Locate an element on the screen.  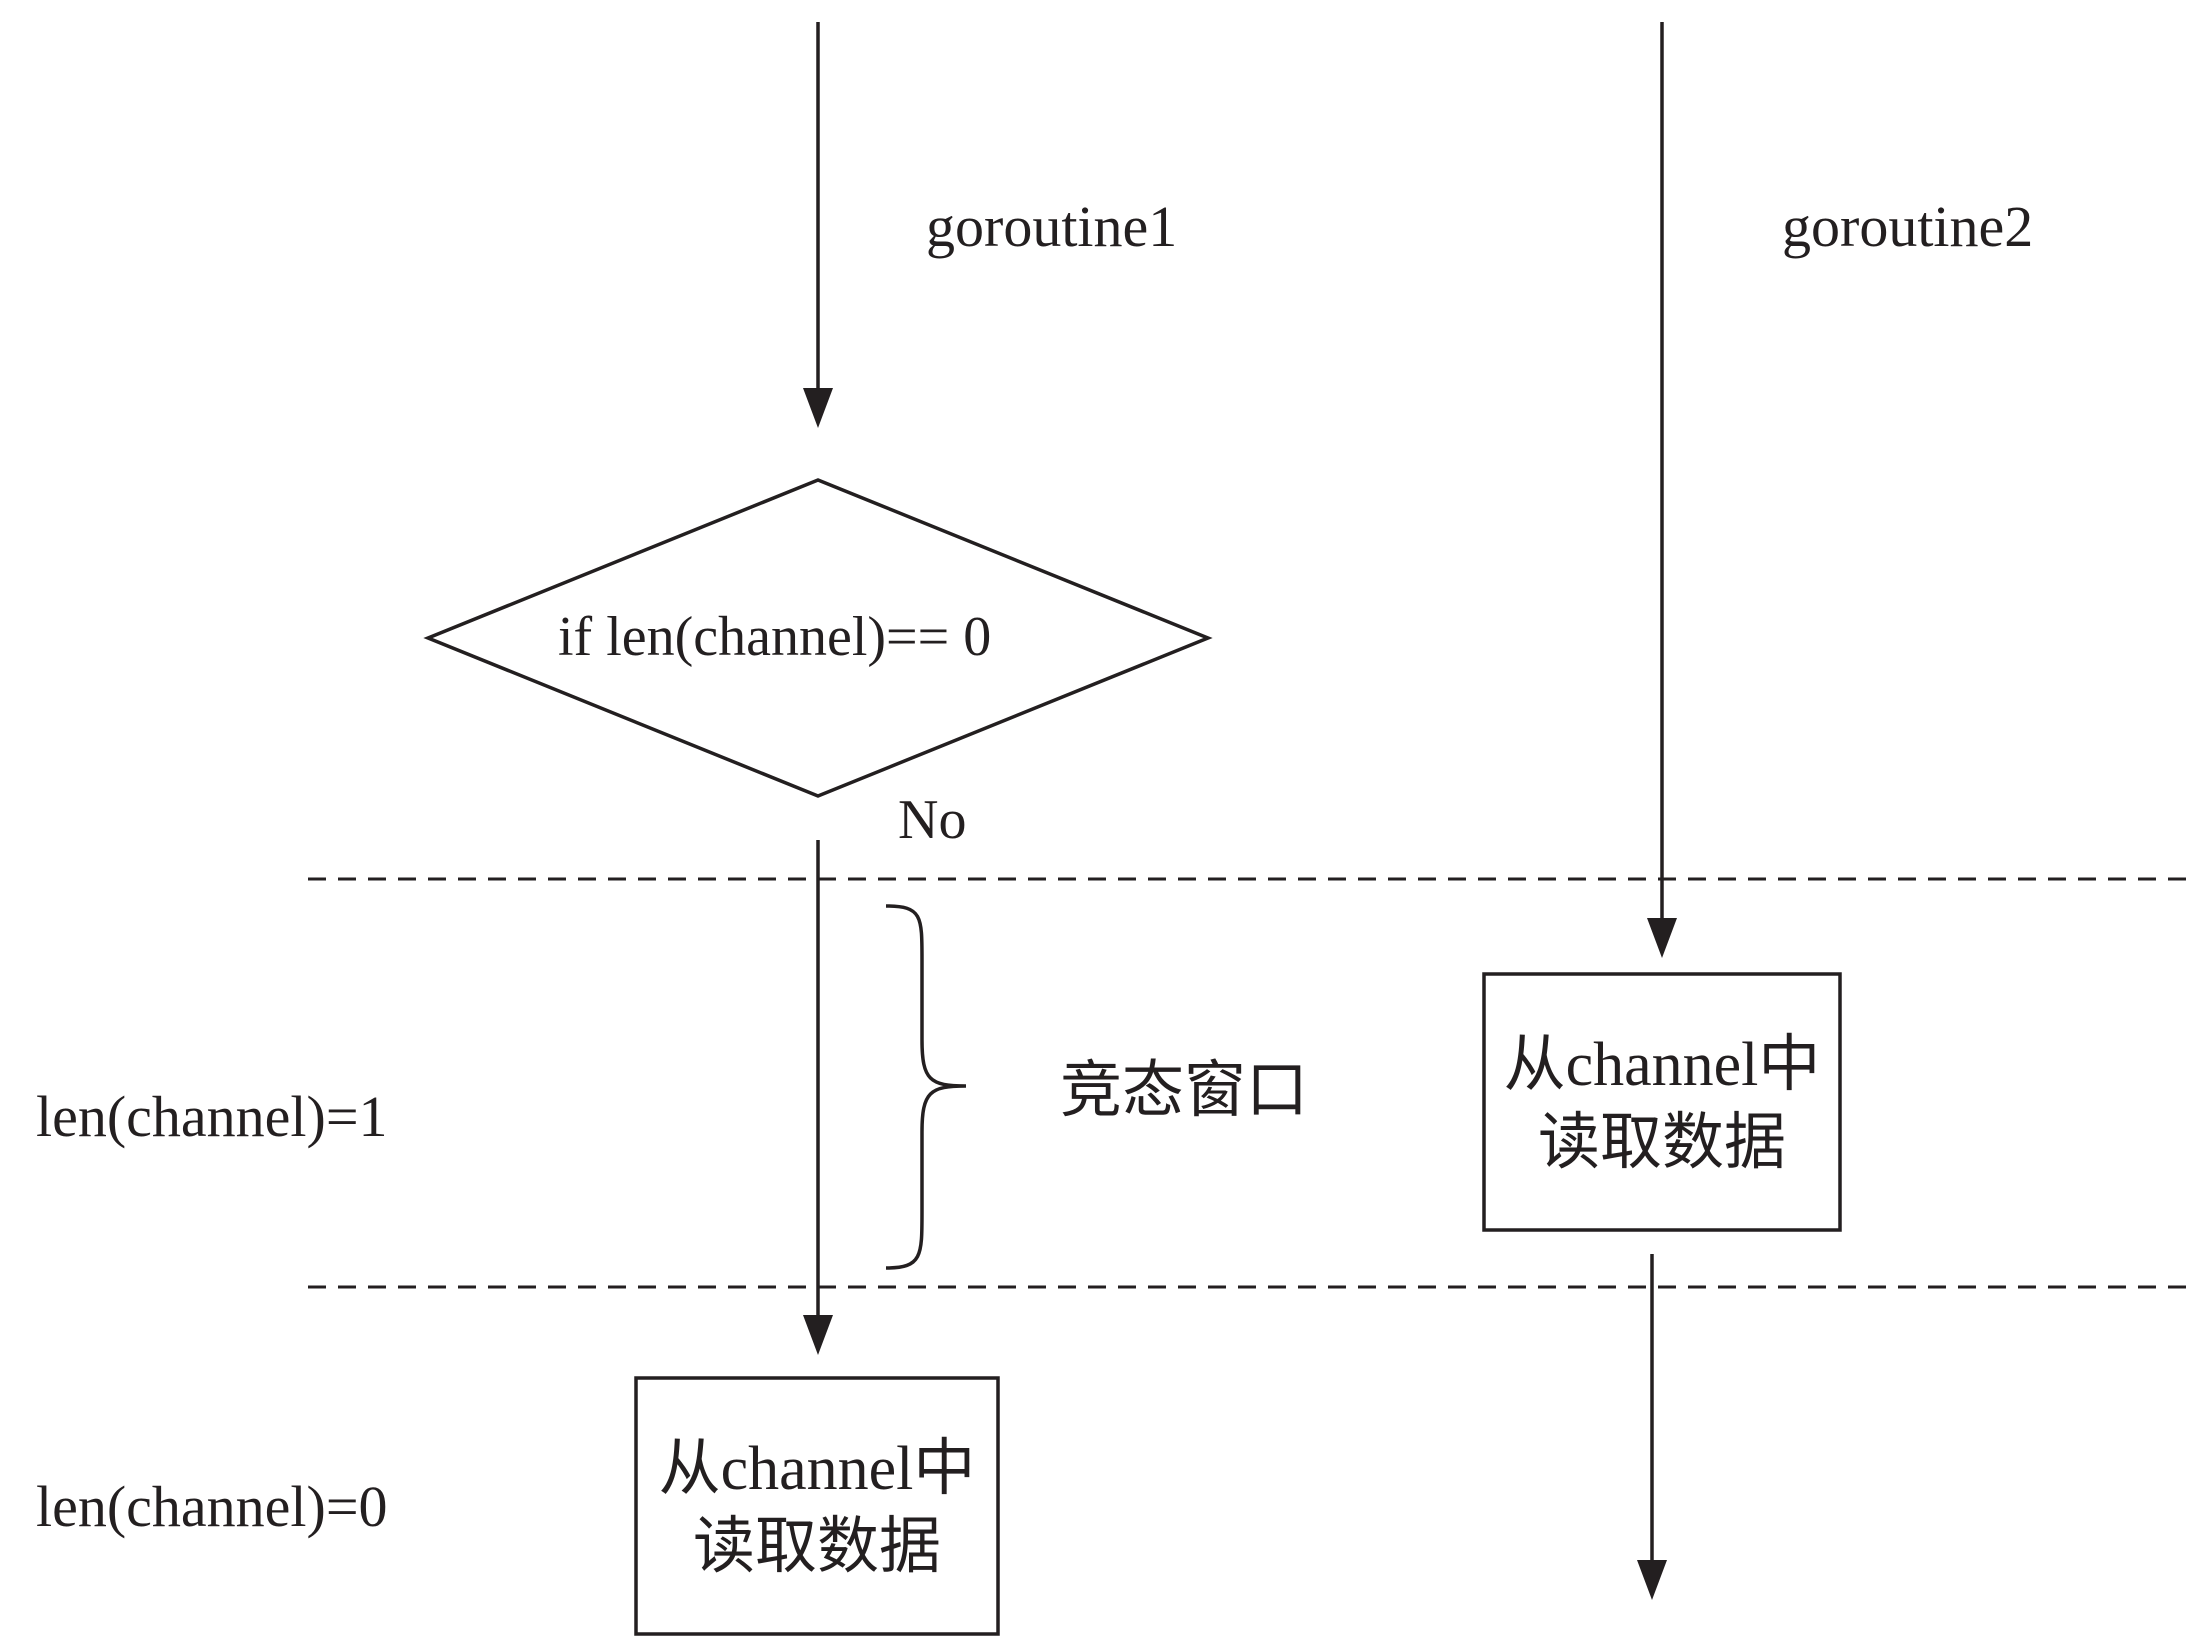
g1-read-box-line1: 从channel中 is located at coordinates (817, 1469).